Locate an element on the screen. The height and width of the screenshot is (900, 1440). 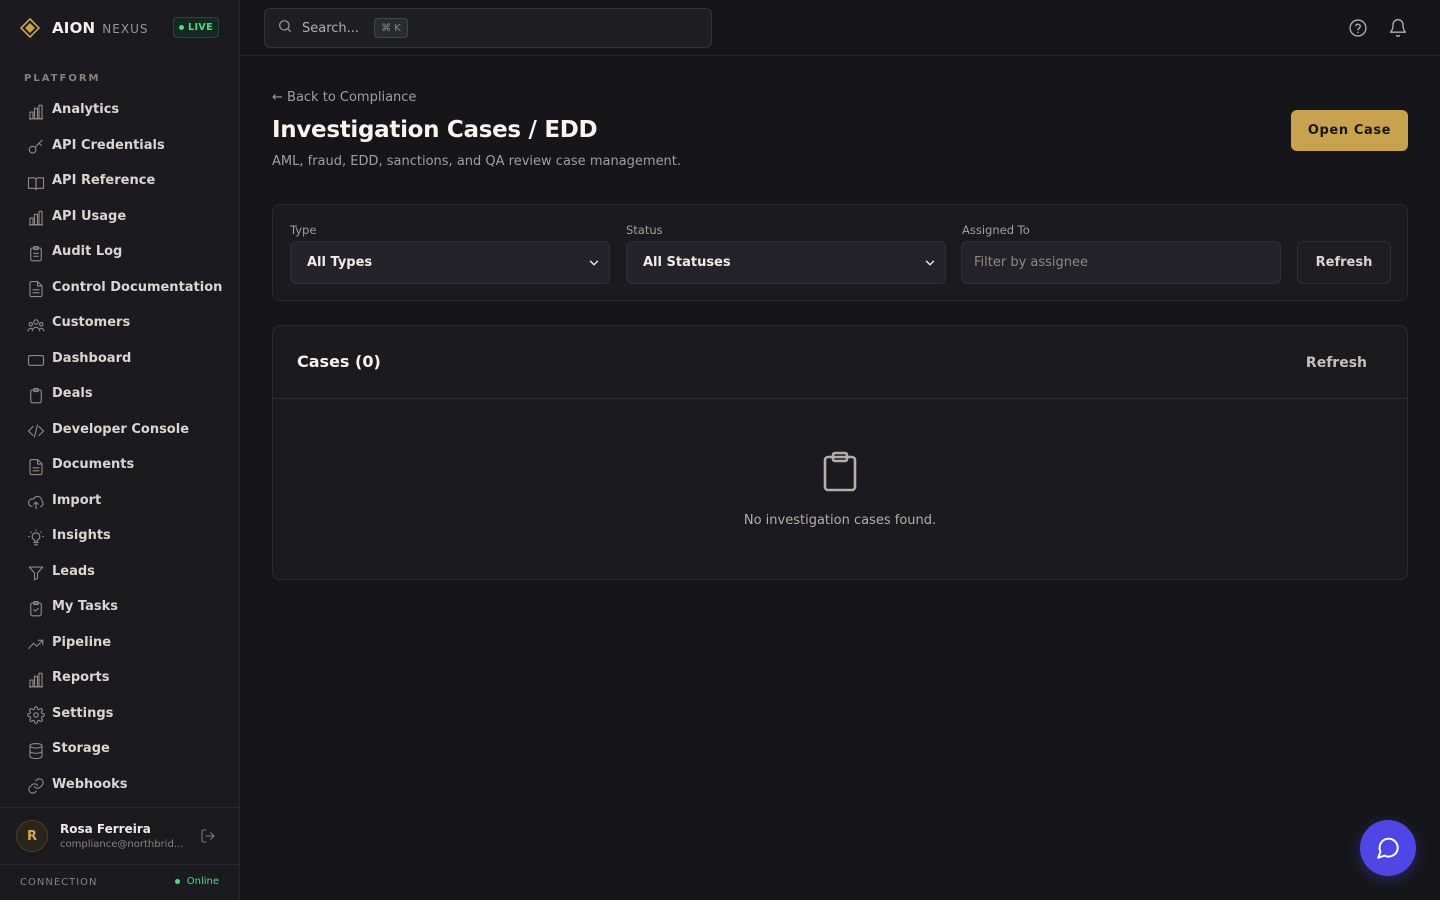
type-select-value: All Types is located at coordinates (340, 262).